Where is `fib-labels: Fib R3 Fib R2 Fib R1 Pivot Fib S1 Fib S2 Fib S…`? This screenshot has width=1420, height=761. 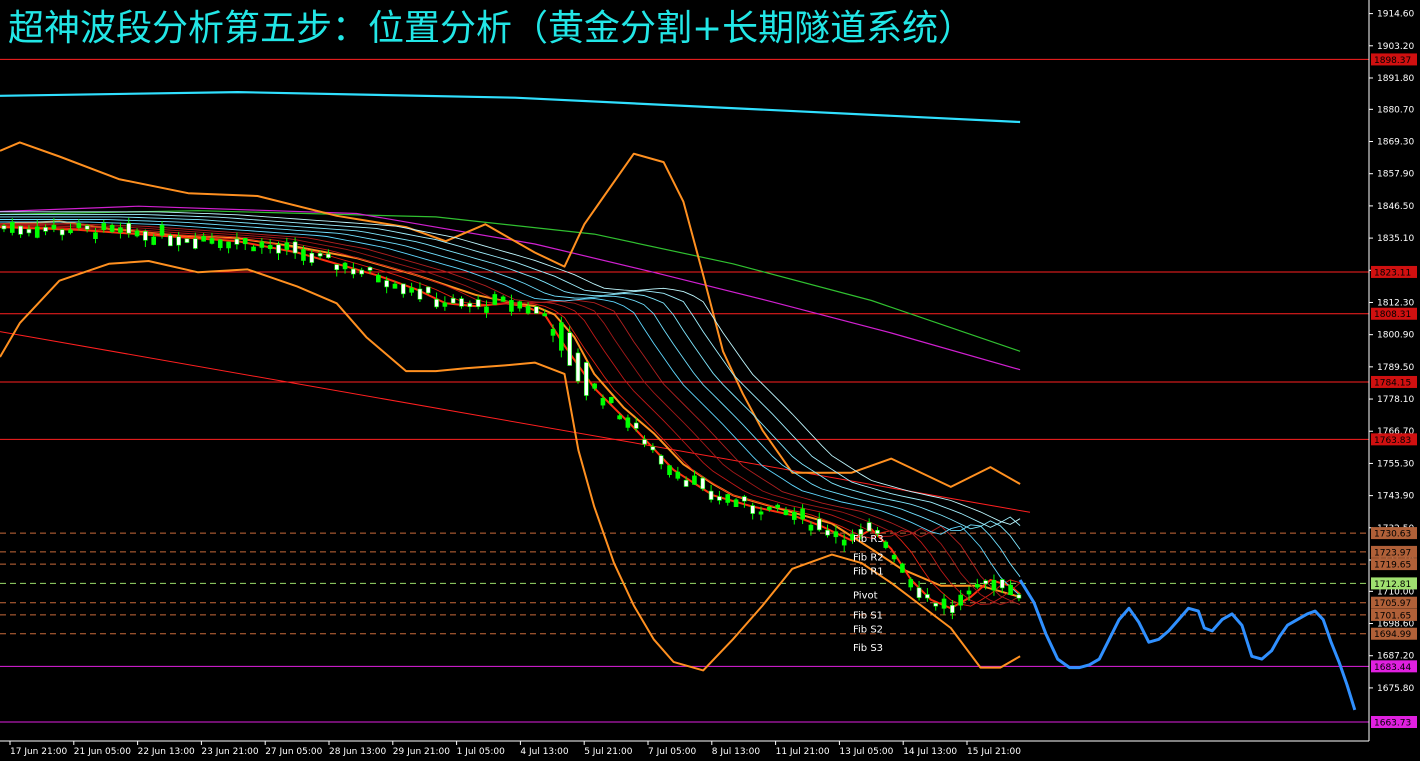 fib-labels: Fib R3 Fib R2 Fib R1 Pivot Fib S1 Fib S2 Fib S… is located at coordinates (868, 594).